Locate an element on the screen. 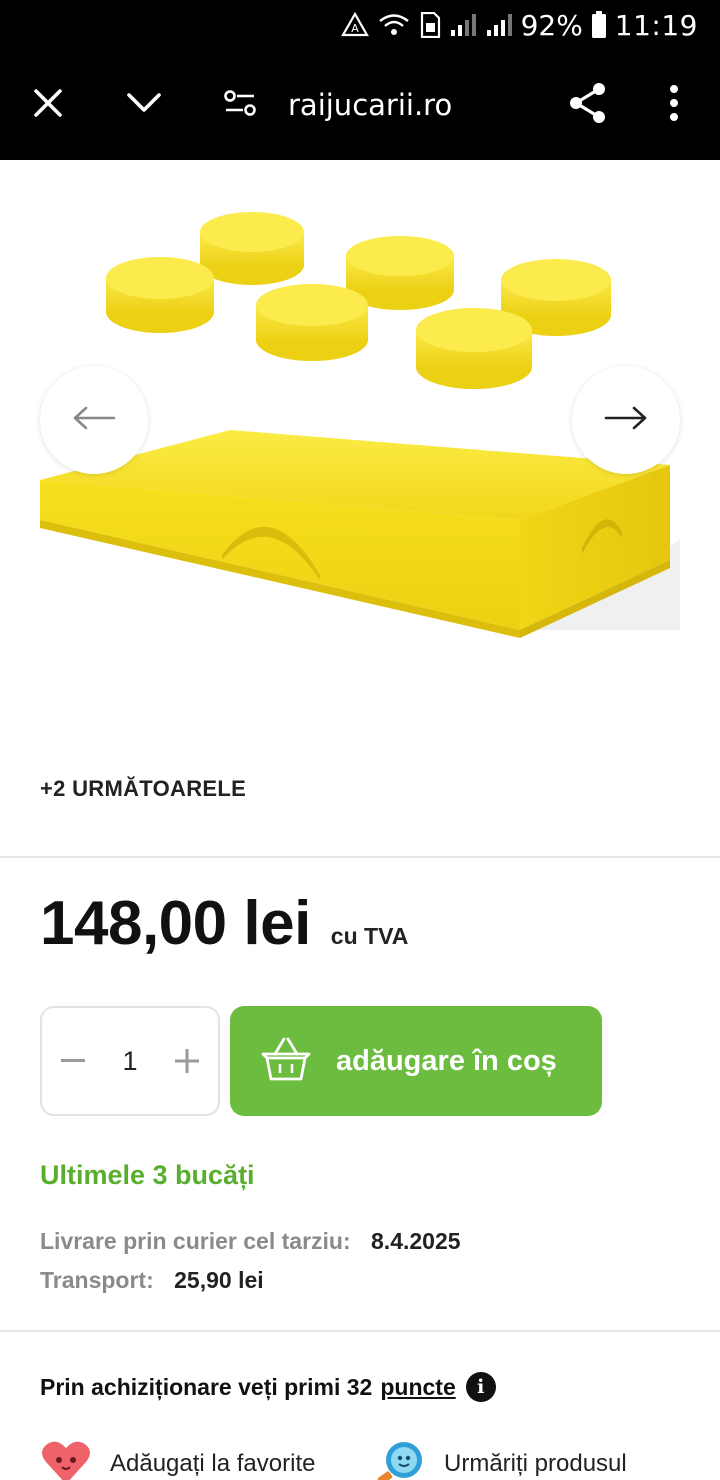  more-options-button is located at coordinates (674, 105).